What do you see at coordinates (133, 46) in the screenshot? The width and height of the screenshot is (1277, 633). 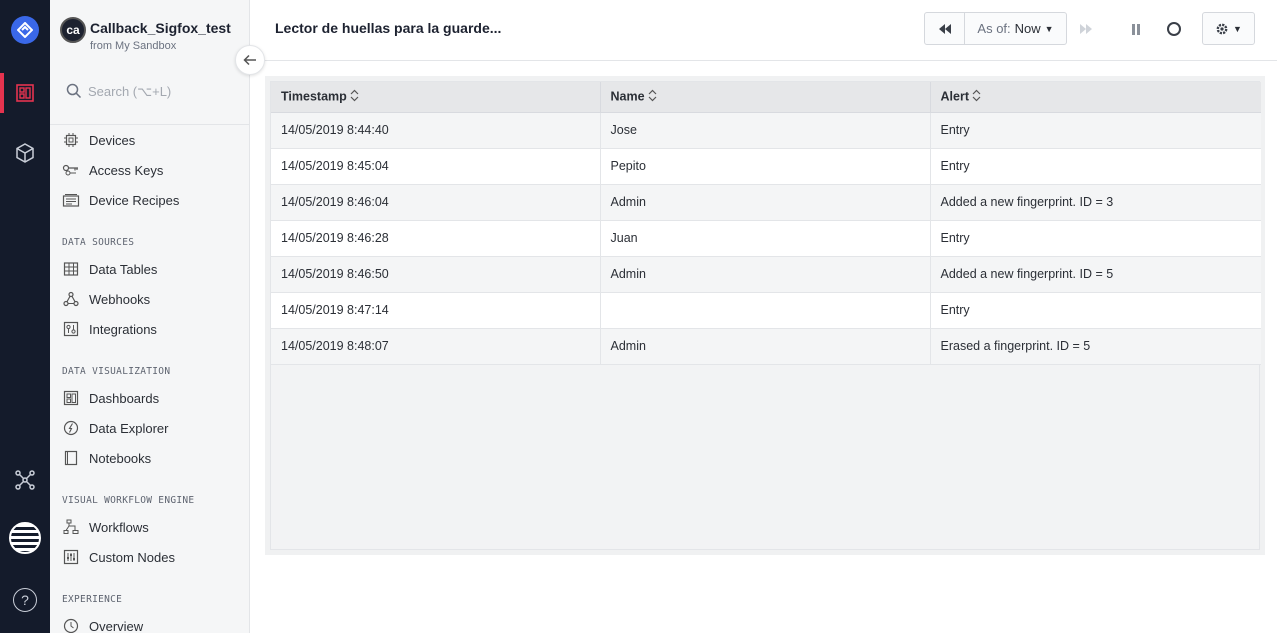 I see `app-source: from My Sandbox` at bounding box center [133, 46].